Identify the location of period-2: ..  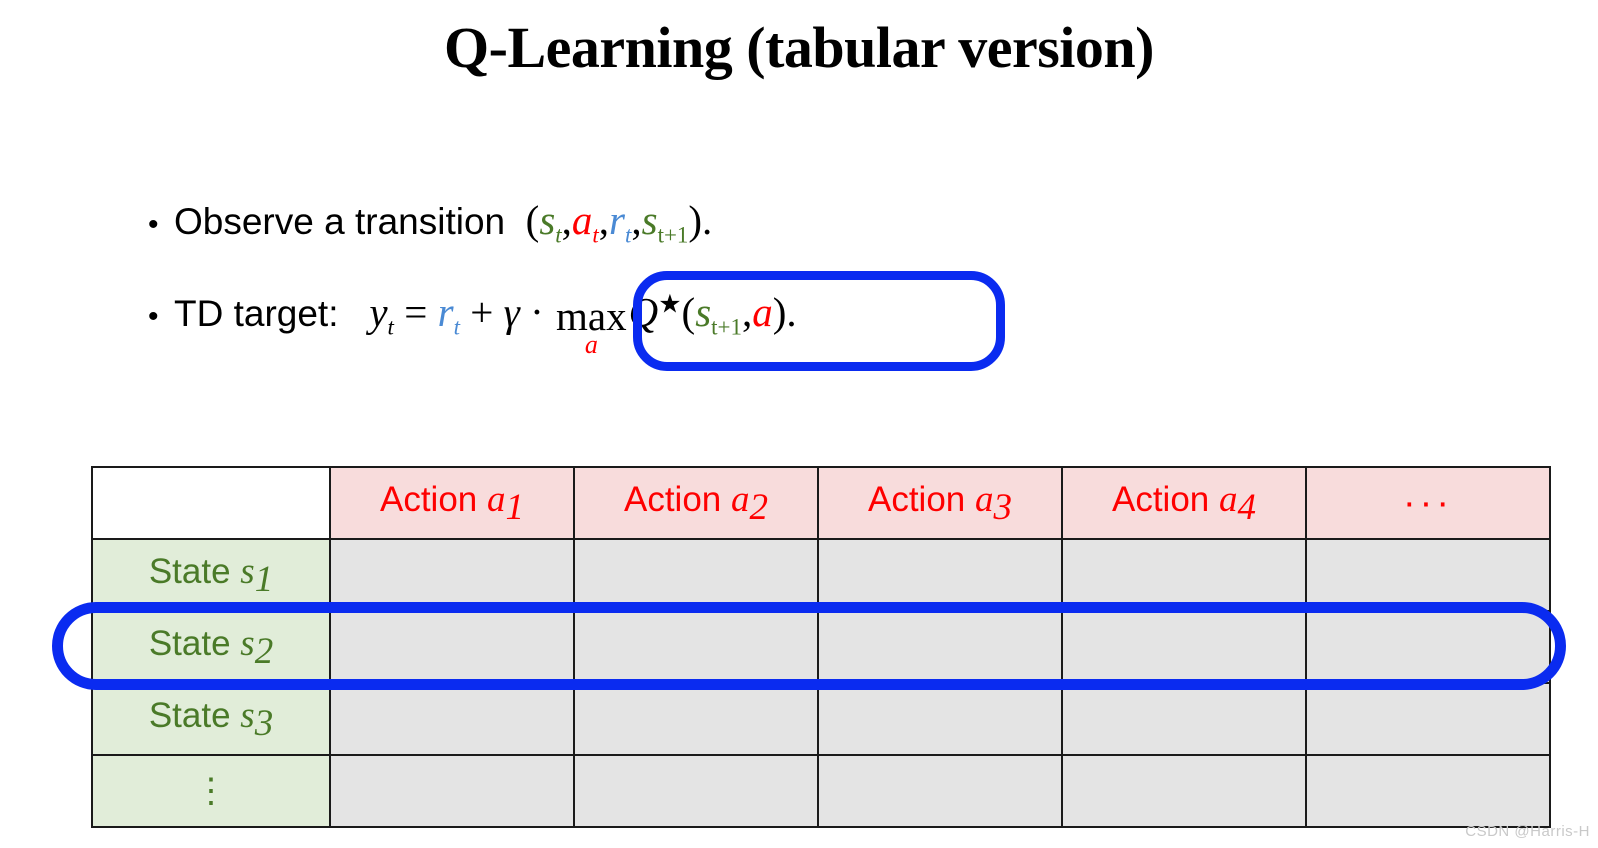
(791, 312).